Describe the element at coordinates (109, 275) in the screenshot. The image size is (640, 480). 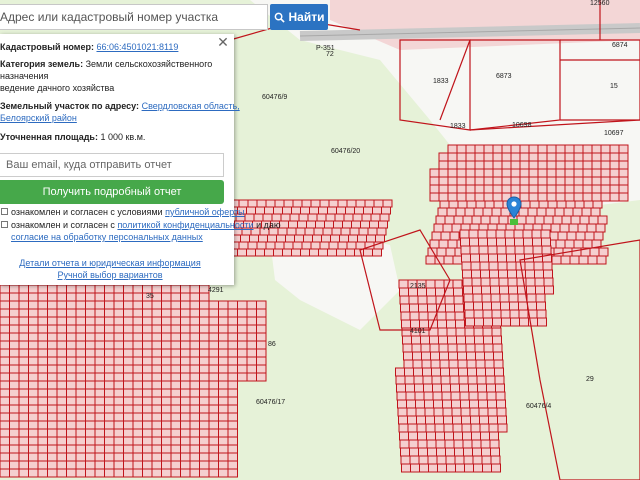
I see `manual-selection-link: Ручной выбор вариантов` at that location.